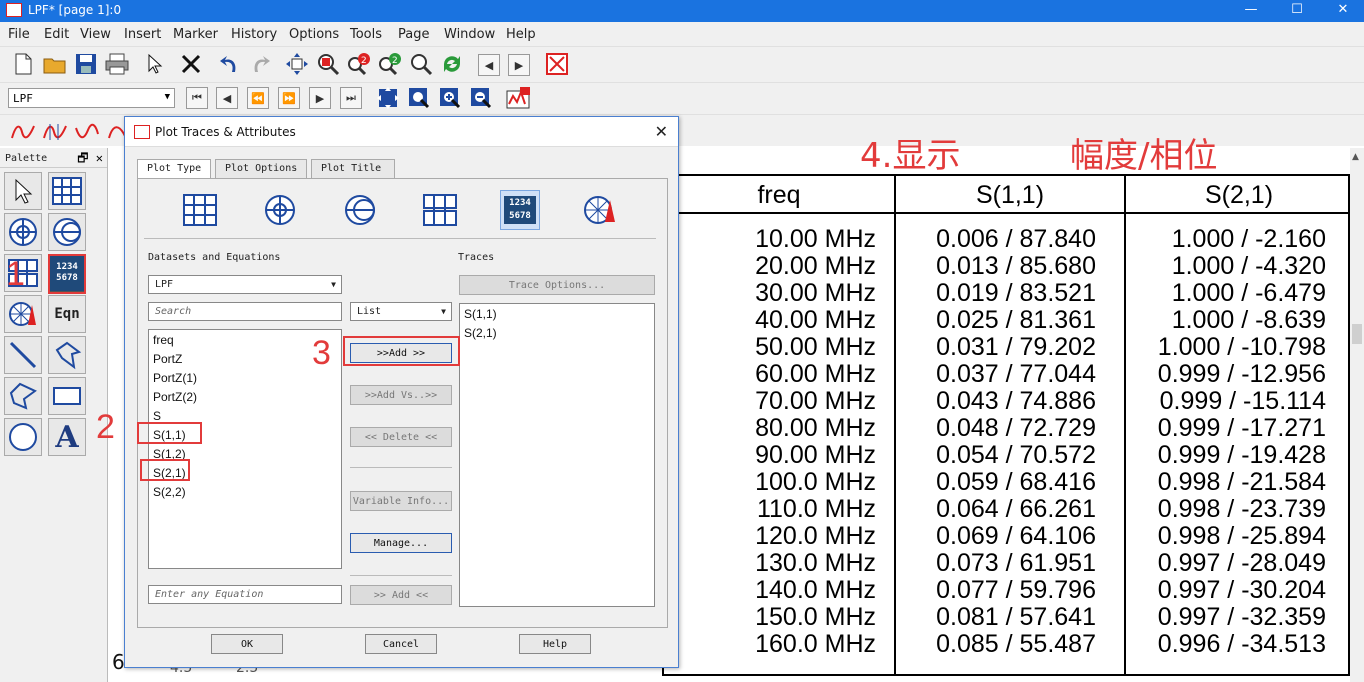 Image resolution: width=1364 pixels, height=682 pixels. What do you see at coordinates (480, 314) in the screenshot?
I see `trace-item: S(1,1)` at bounding box center [480, 314].